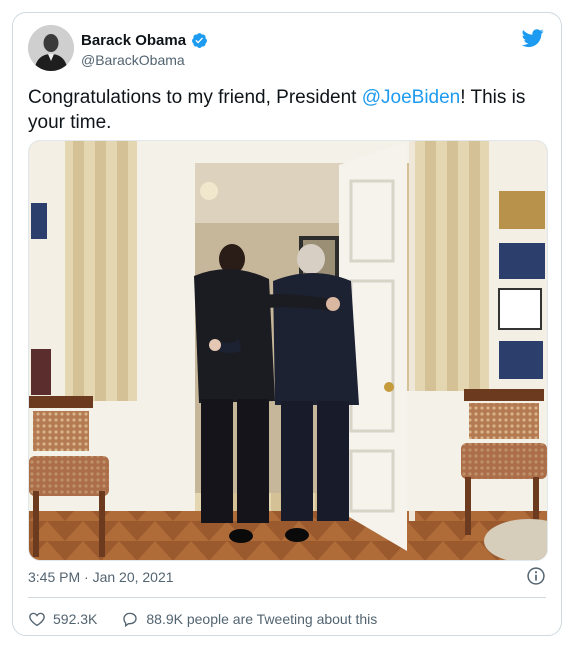 The image size is (575, 655). I want to click on like-button: 592.3K, so click(62, 619).